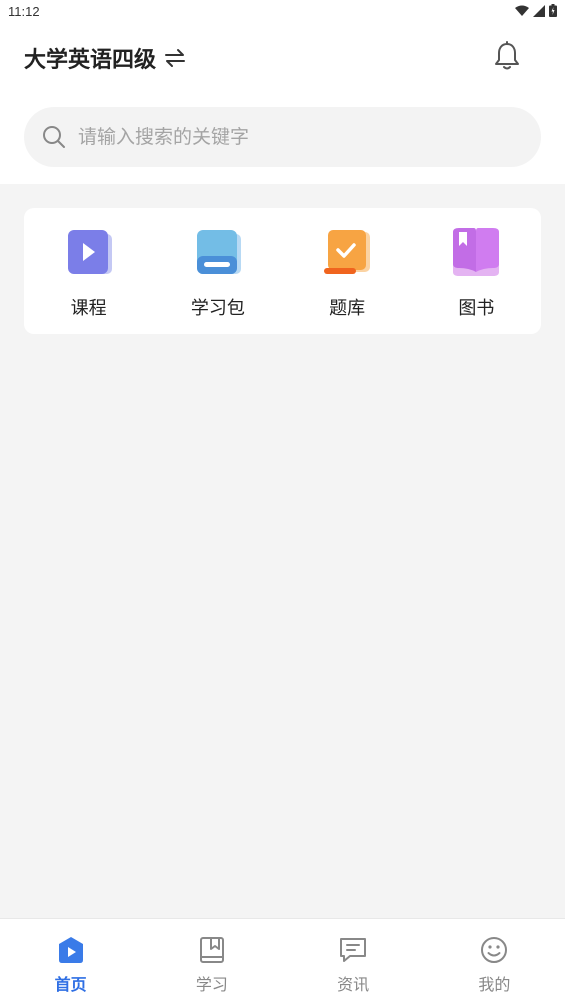 Image resolution: width=565 pixels, height=1004 pixels. What do you see at coordinates (90, 58) in the screenshot?
I see `page-title: 大学英语四级` at bounding box center [90, 58].